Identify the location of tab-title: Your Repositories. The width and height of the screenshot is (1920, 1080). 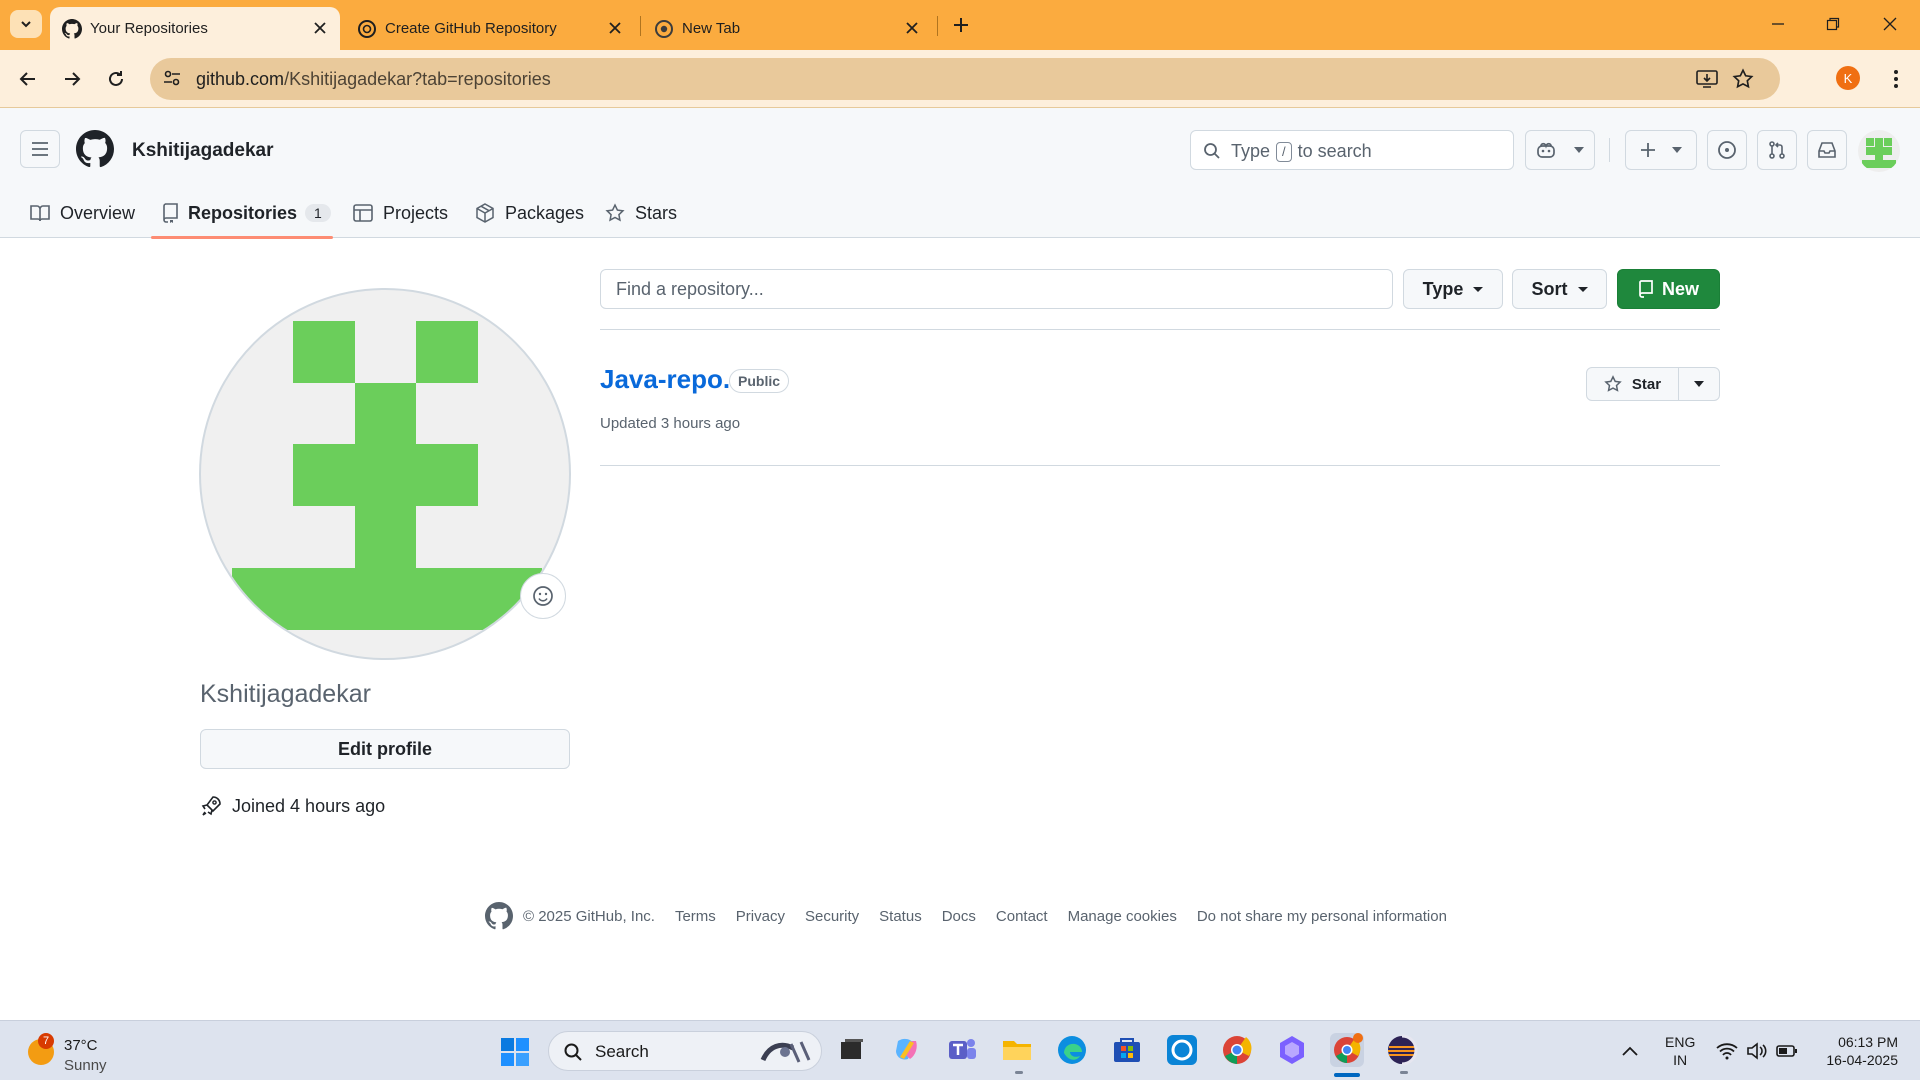
(149, 28).